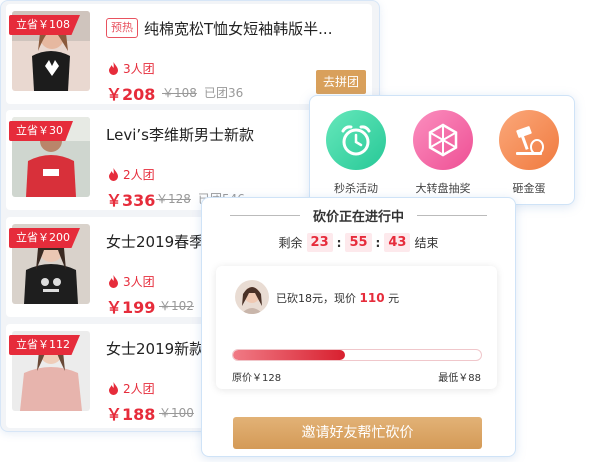 Image resolution: width=611 pixels, height=462 pixels. What do you see at coordinates (459, 378) in the screenshot?
I see `lowest-price-label: 最低￥88` at bounding box center [459, 378].